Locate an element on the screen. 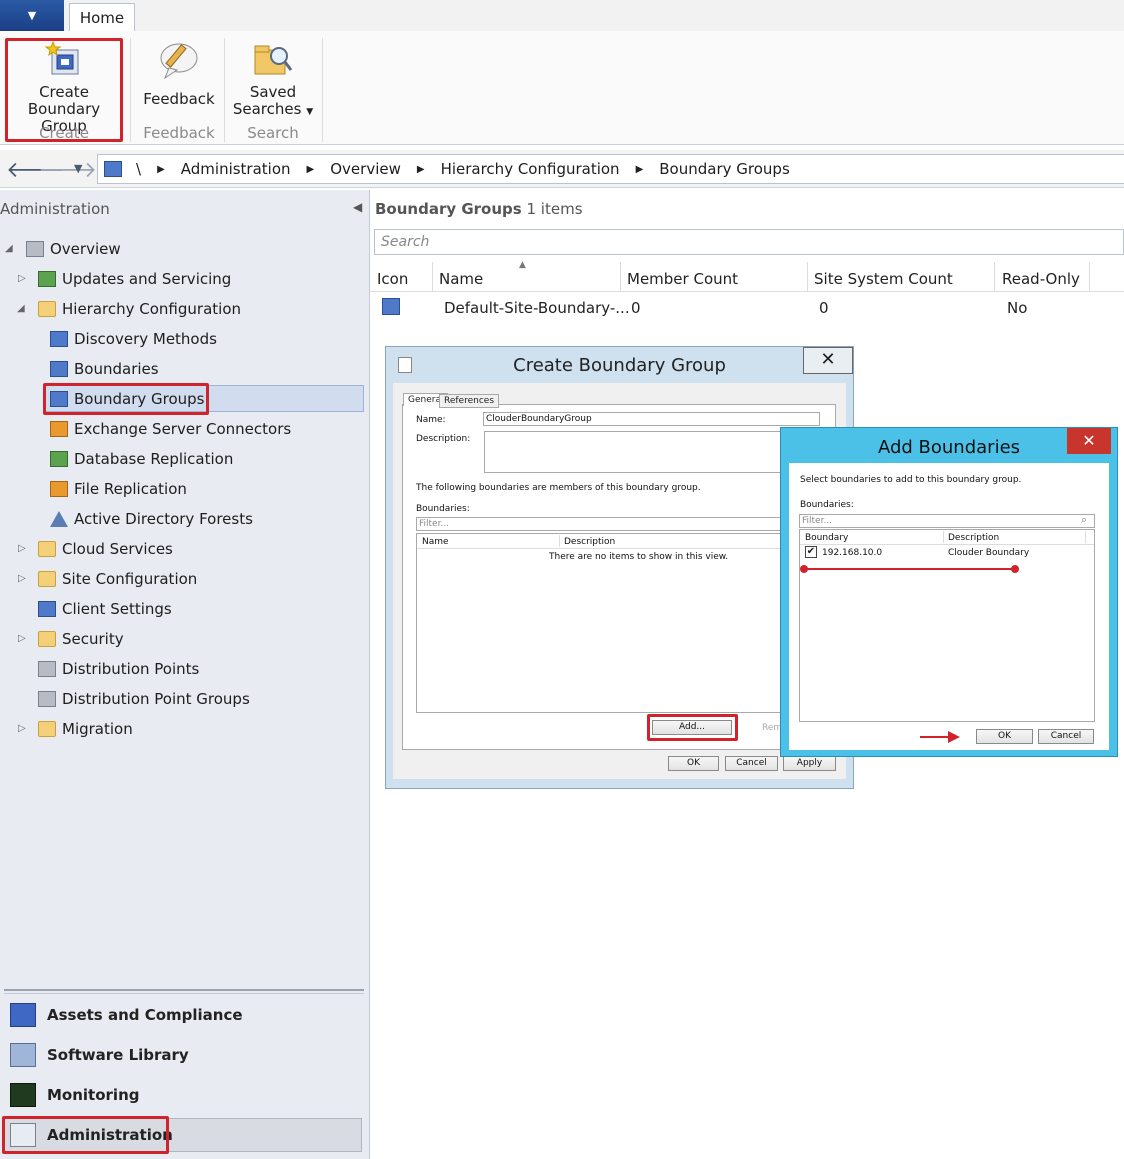  column-header-name: Name is located at coordinates (461, 279).